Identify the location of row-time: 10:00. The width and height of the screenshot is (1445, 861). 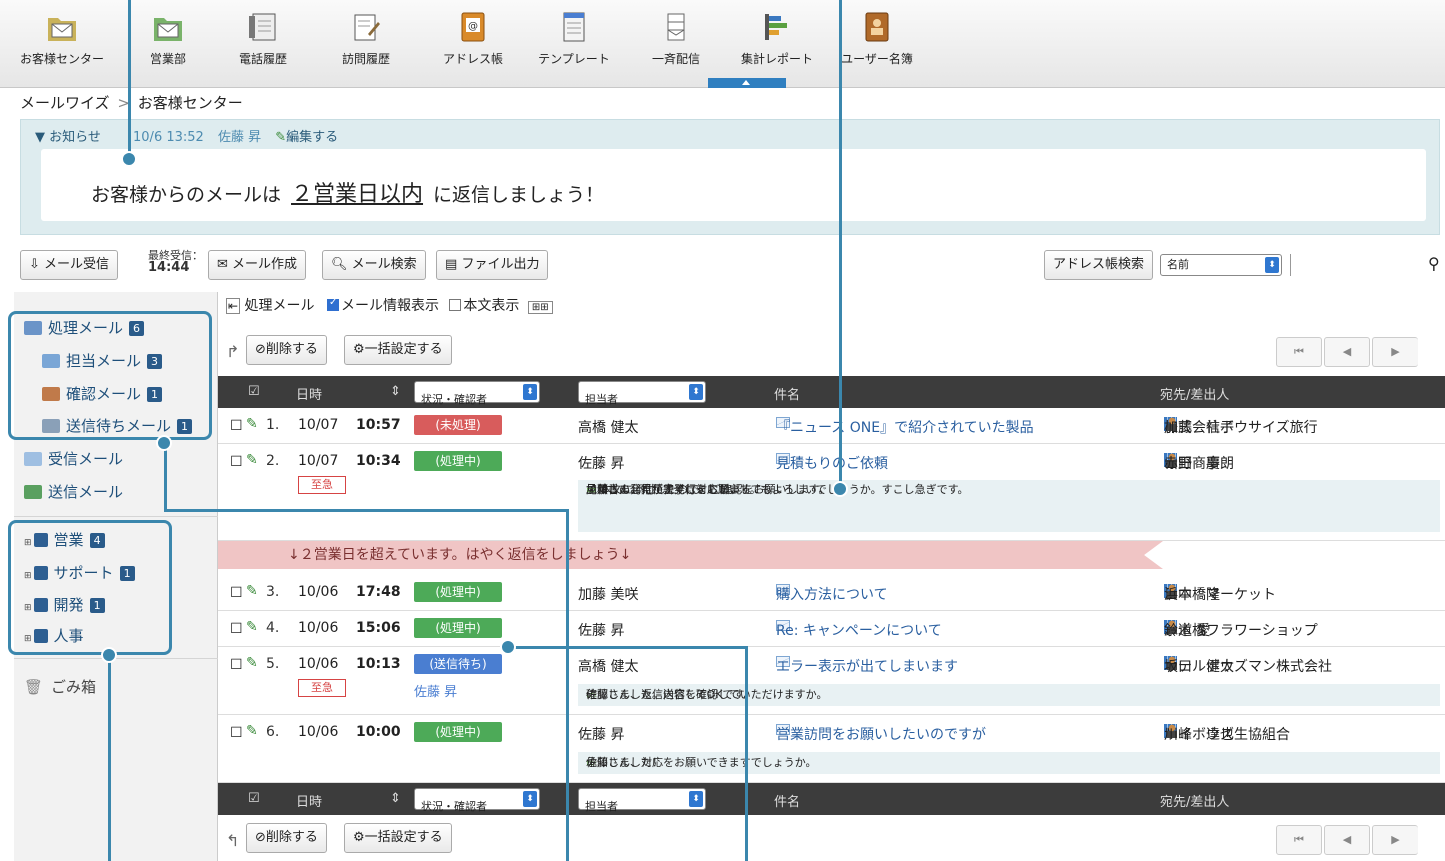
(378, 732).